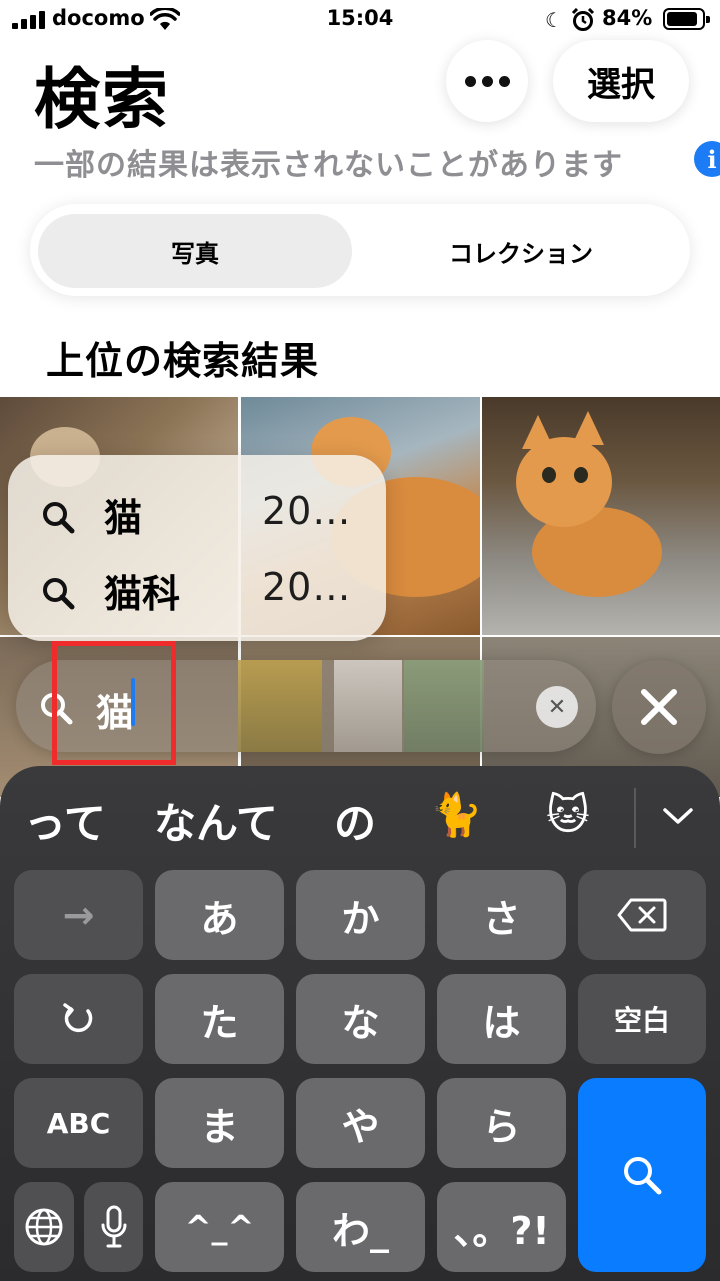 The image size is (720, 1281). I want to click on key-ma: ま, so click(219, 1123).